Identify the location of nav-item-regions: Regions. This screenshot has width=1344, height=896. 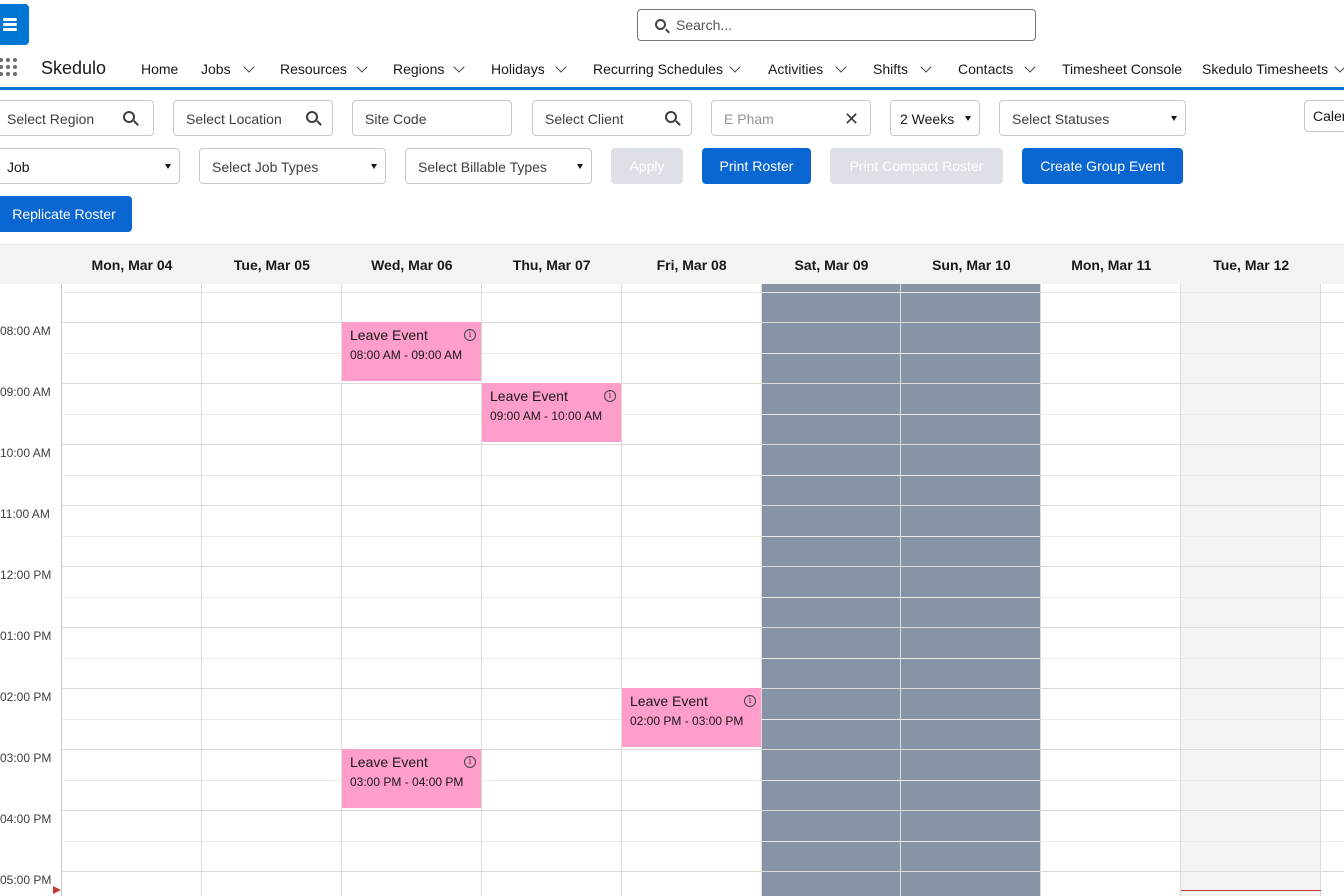
(418, 69).